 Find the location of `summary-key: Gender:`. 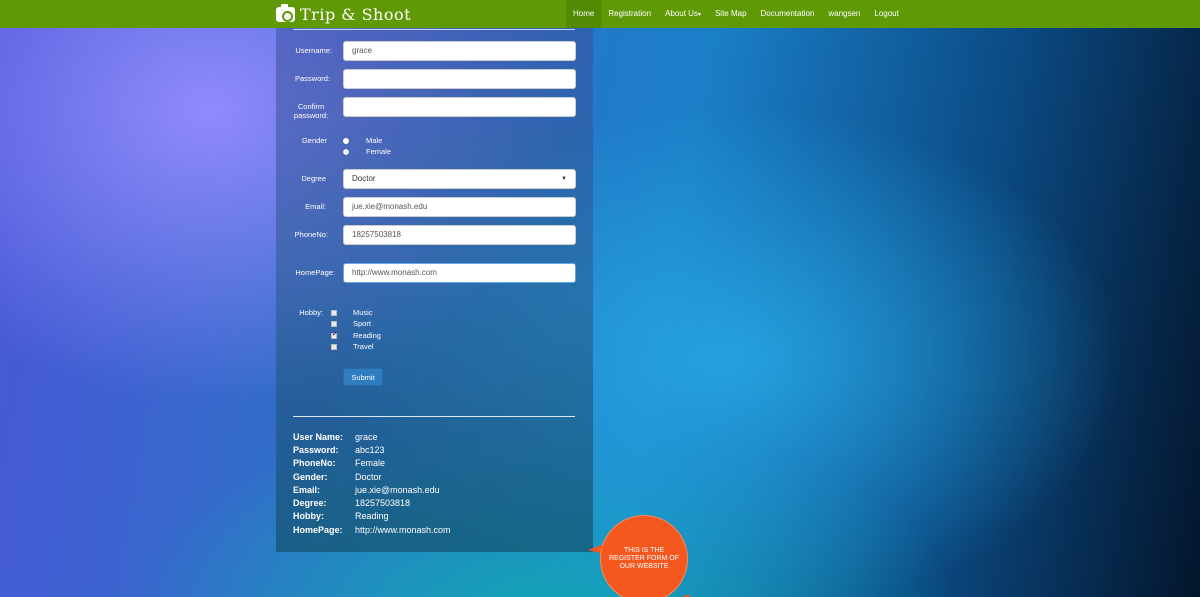

summary-key: Gender: is located at coordinates (310, 476).